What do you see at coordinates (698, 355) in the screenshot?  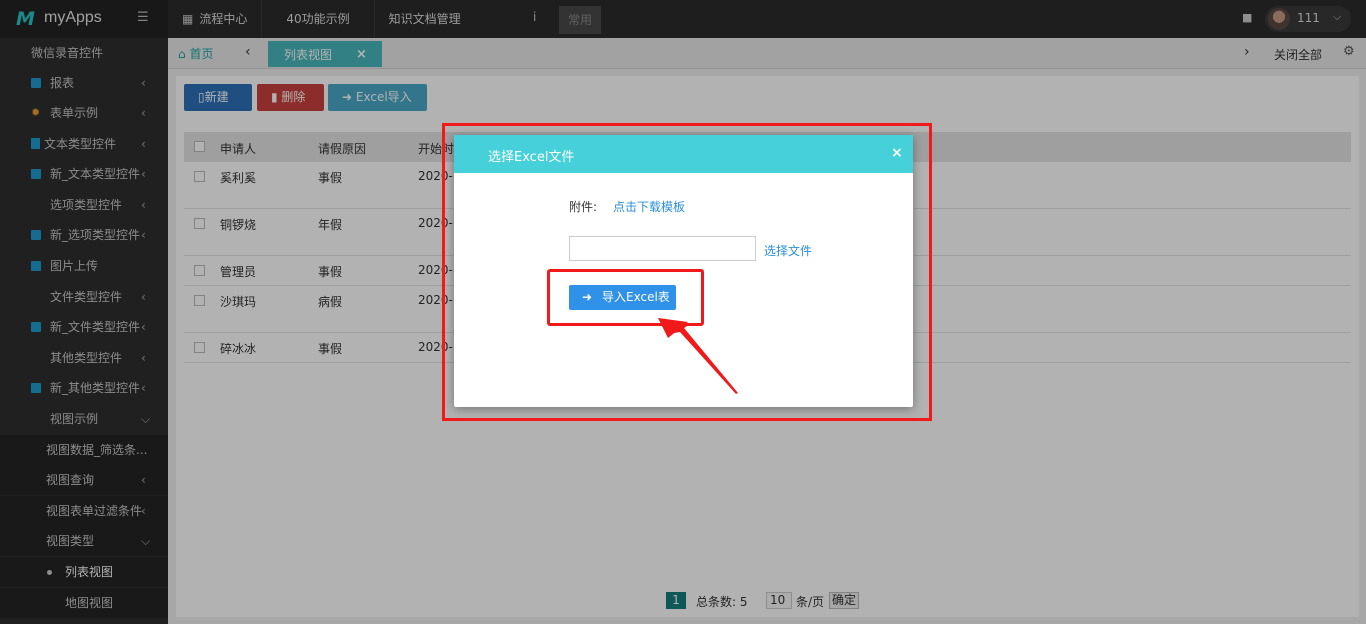 I see `annotation-arrow-icon` at bounding box center [698, 355].